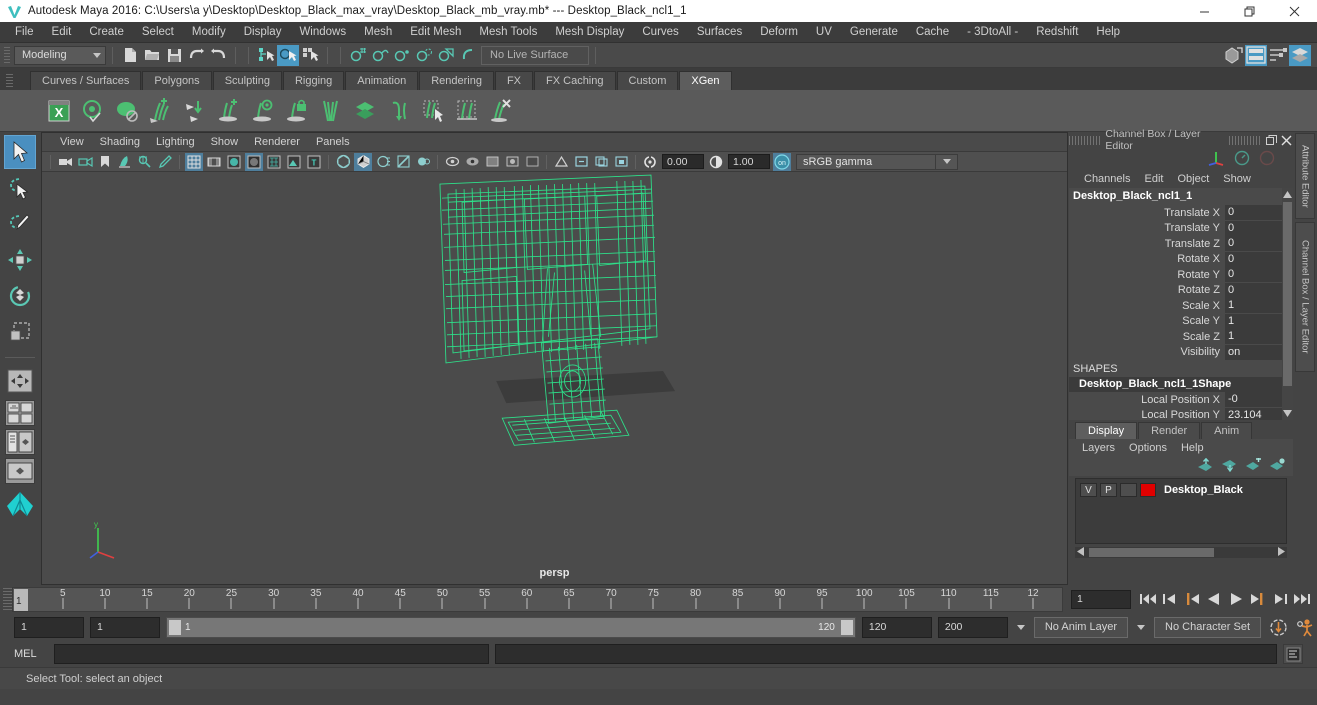 Image resolution: width=1317 pixels, height=705 pixels. What do you see at coordinates (1253, 465) in the screenshot?
I see `new-layer-icon` at bounding box center [1253, 465].